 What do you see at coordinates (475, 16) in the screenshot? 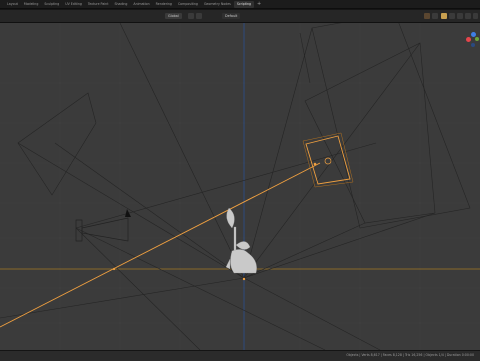
I see `shading-options-icon` at bounding box center [475, 16].